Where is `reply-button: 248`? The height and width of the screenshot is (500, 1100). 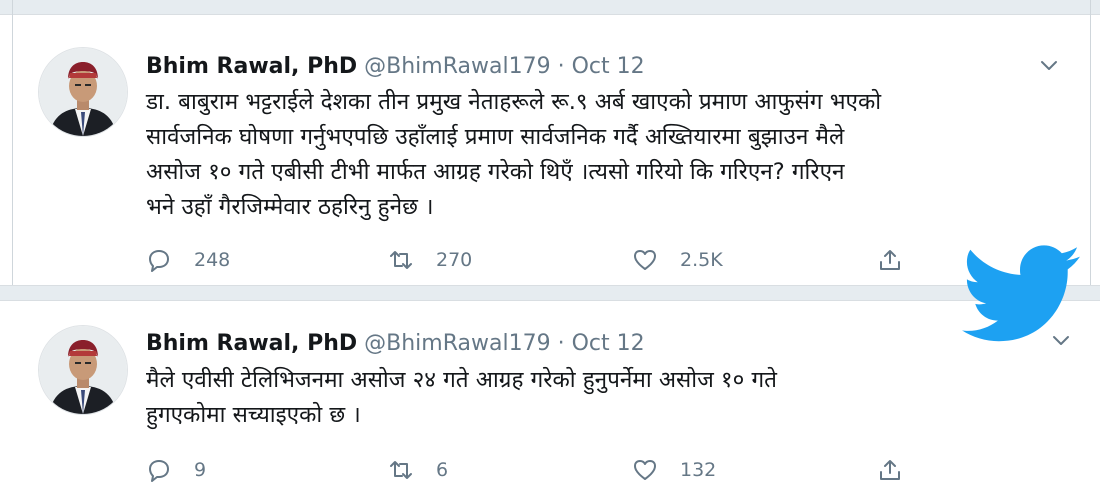
reply-button: 248 is located at coordinates (188, 260).